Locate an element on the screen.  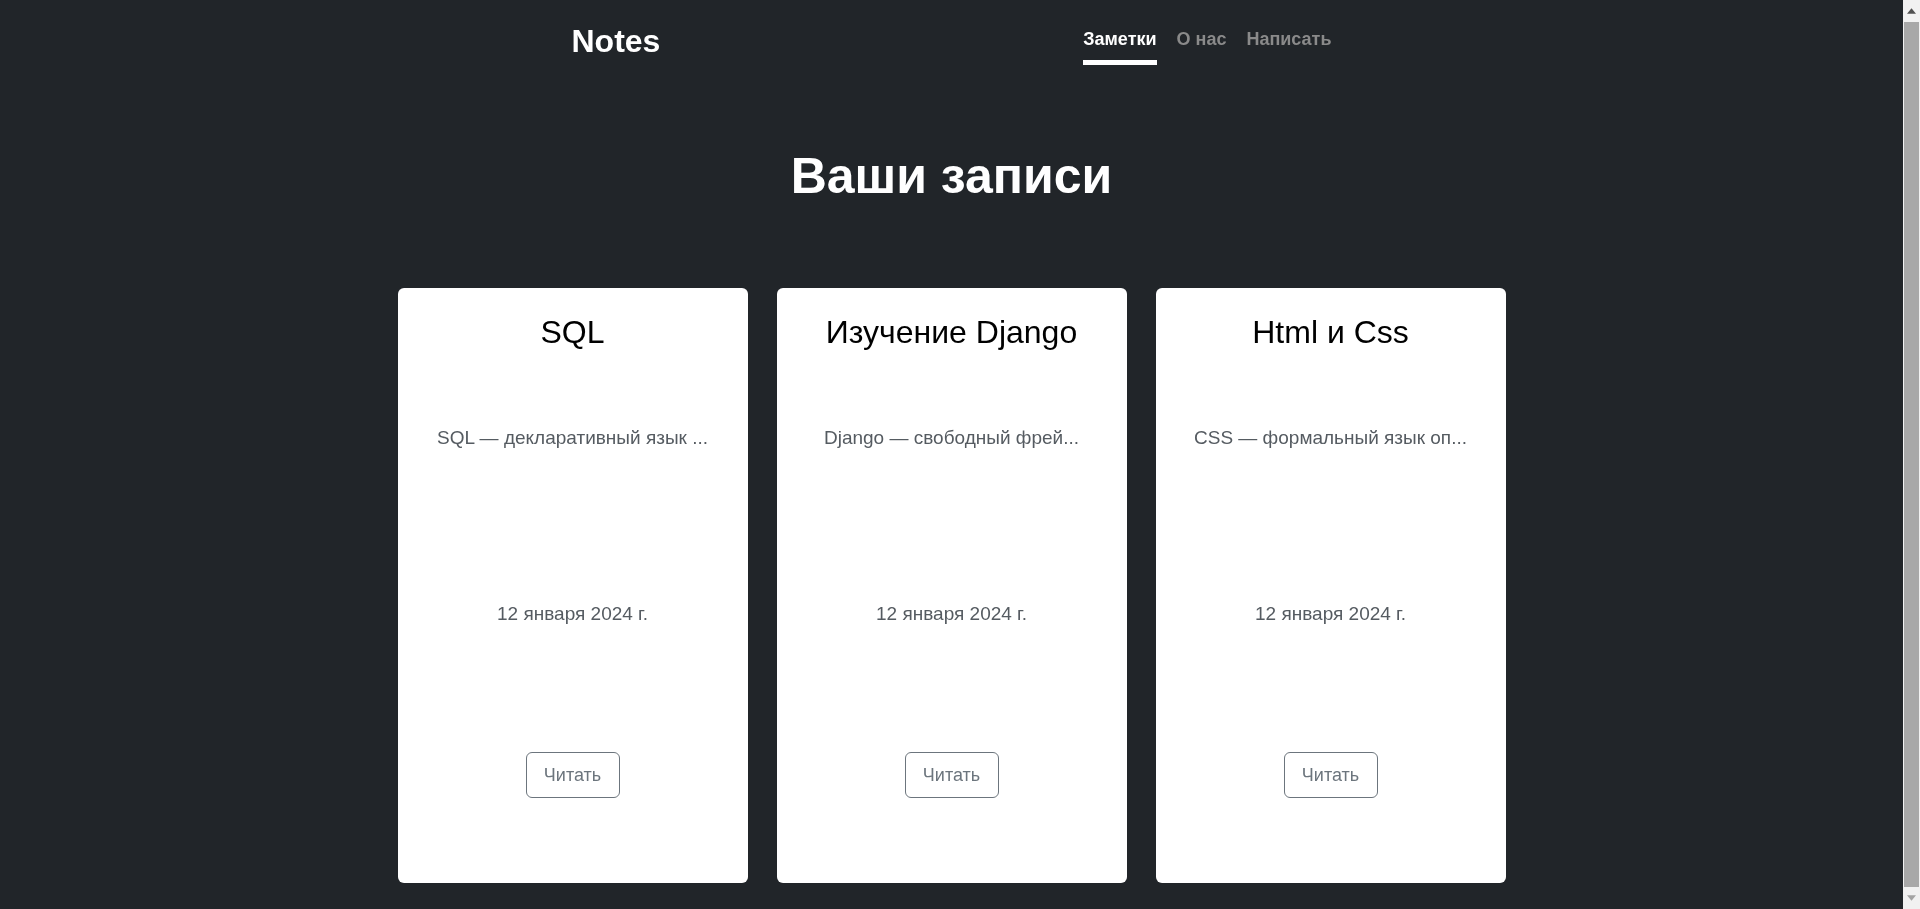
note-title: Изучение Django is located at coordinates (951, 332).